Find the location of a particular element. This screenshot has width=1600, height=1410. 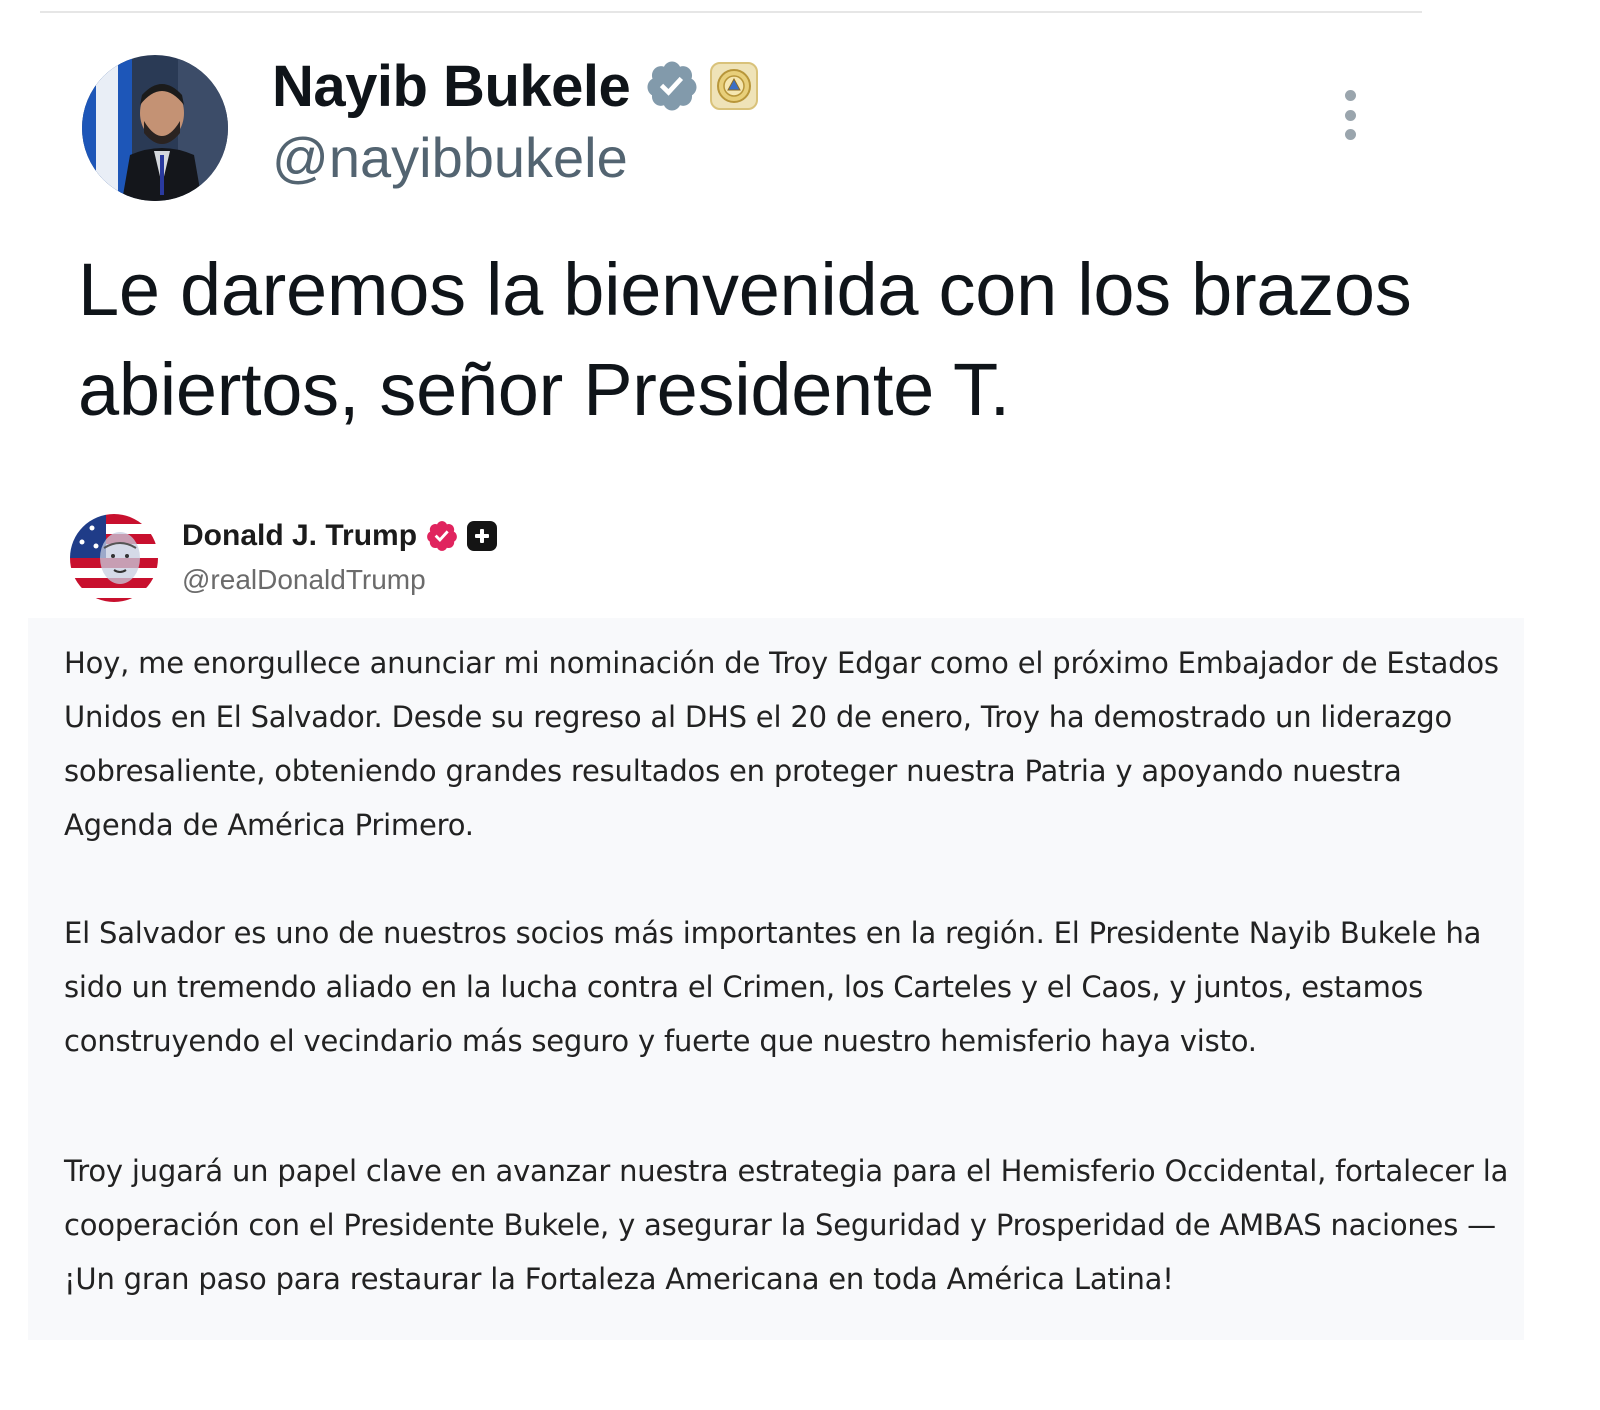

author-handle: @nayibbukele is located at coordinates (515, 157).